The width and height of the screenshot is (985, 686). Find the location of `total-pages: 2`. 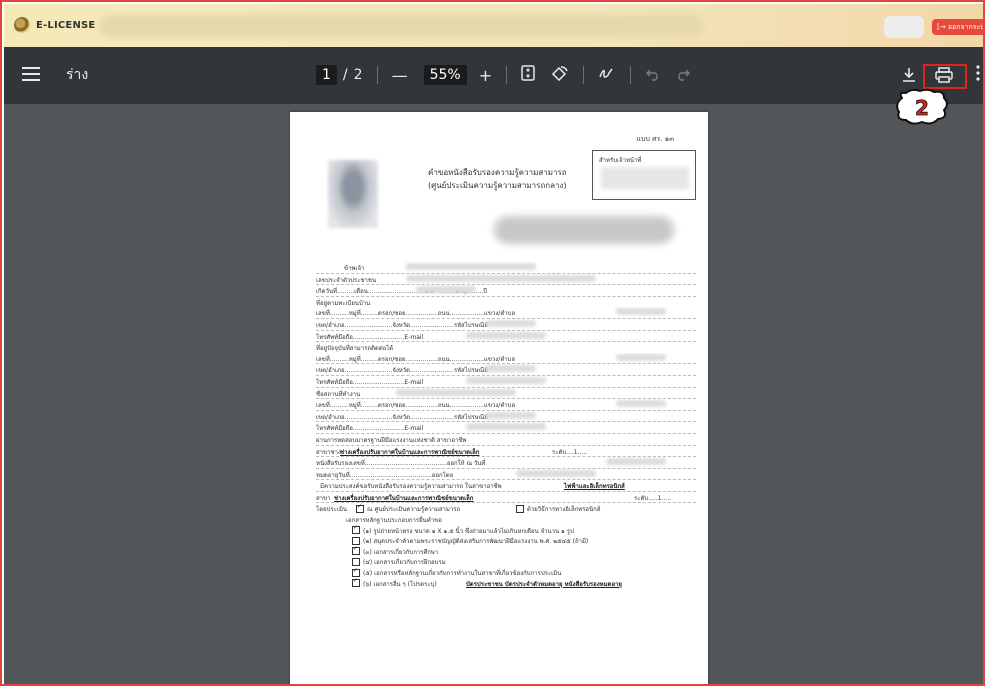

total-pages: 2 is located at coordinates (358, 75).